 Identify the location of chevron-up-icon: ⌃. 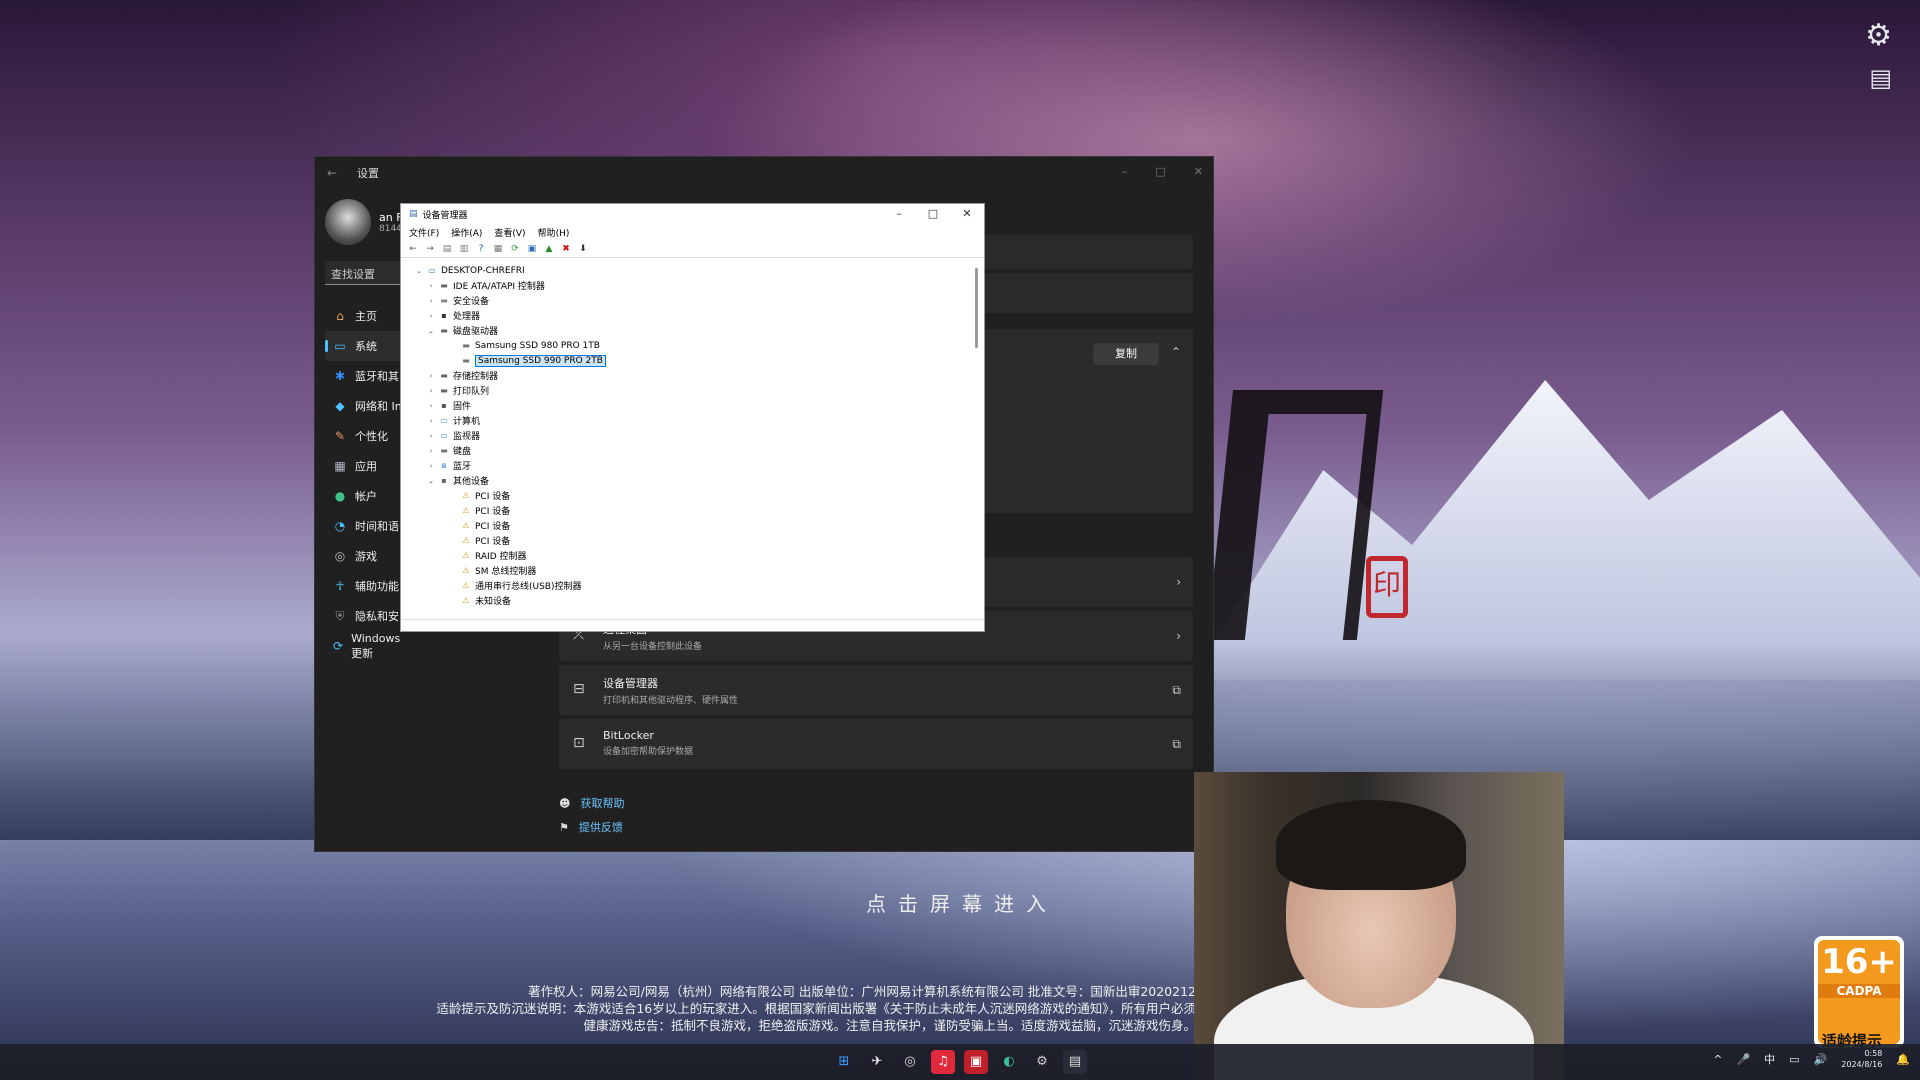
(1176, 352).